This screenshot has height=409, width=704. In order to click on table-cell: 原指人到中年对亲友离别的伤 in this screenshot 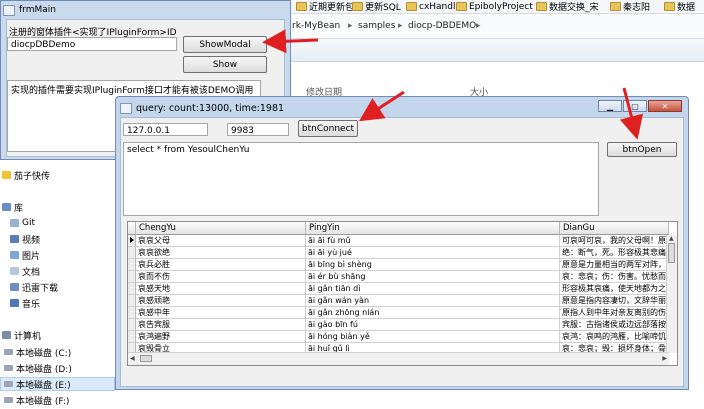, I will do `click(614, 313)`.